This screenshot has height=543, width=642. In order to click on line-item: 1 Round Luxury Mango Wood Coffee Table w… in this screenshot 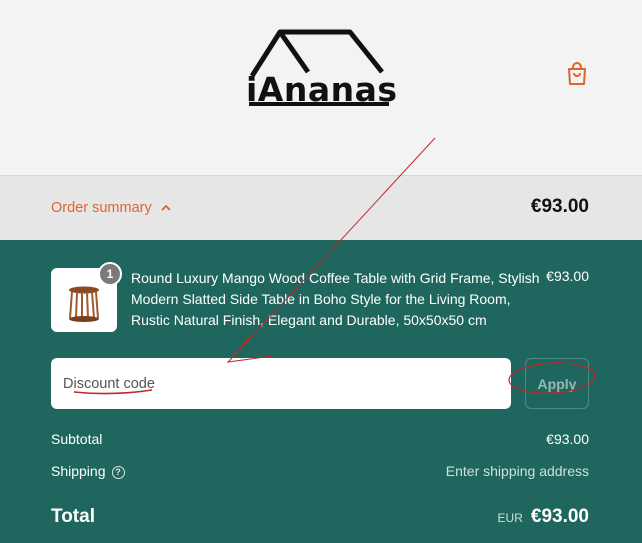, I will do `click(321, 298)`.